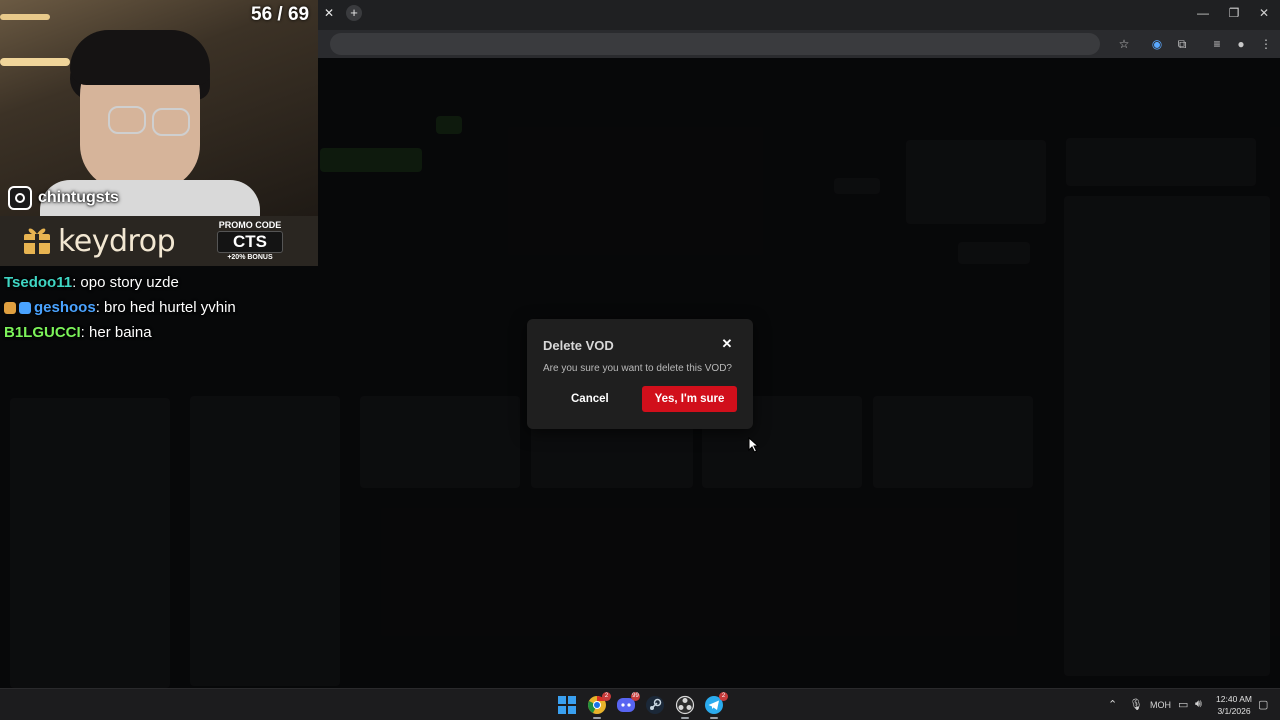 Image resolution: width=1280 pixels, height=720 pixels. Describe the element at coordinates (1112, 704) in the screenshot. I see `tray-overflow-chevron-up-icon: ⌃` at that location.